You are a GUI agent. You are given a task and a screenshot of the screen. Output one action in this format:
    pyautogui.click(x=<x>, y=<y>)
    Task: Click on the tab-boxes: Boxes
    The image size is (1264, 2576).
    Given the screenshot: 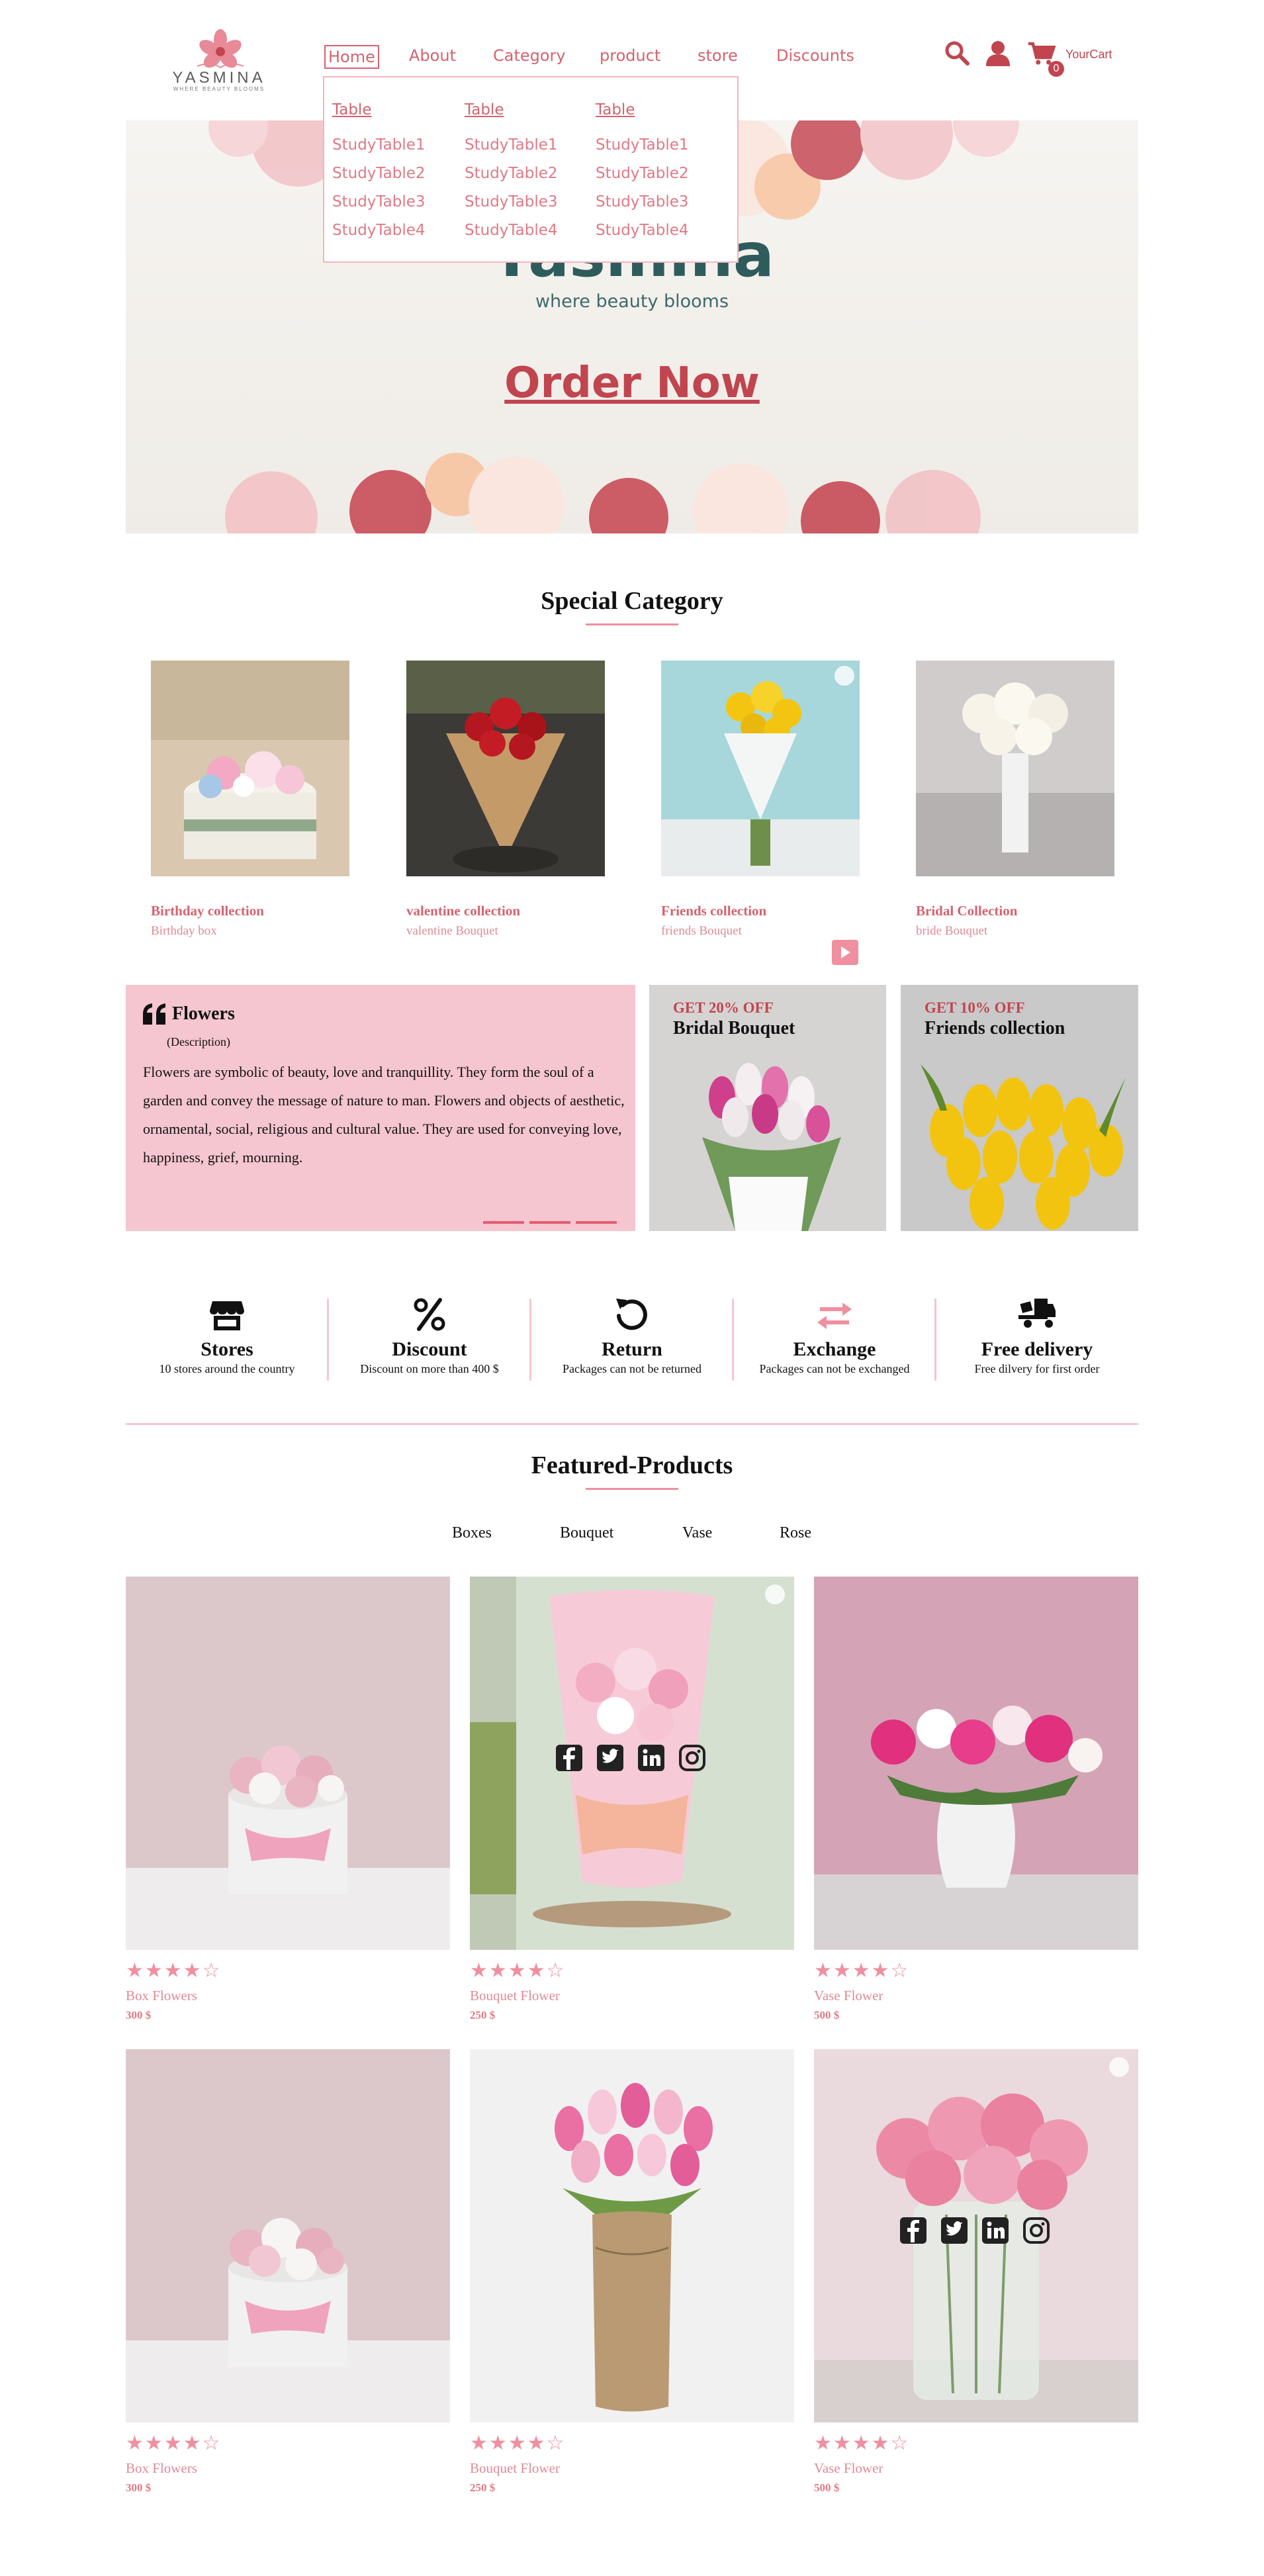 What is the action you would take?
    pyautogui.click(x=472, y=1533)
    